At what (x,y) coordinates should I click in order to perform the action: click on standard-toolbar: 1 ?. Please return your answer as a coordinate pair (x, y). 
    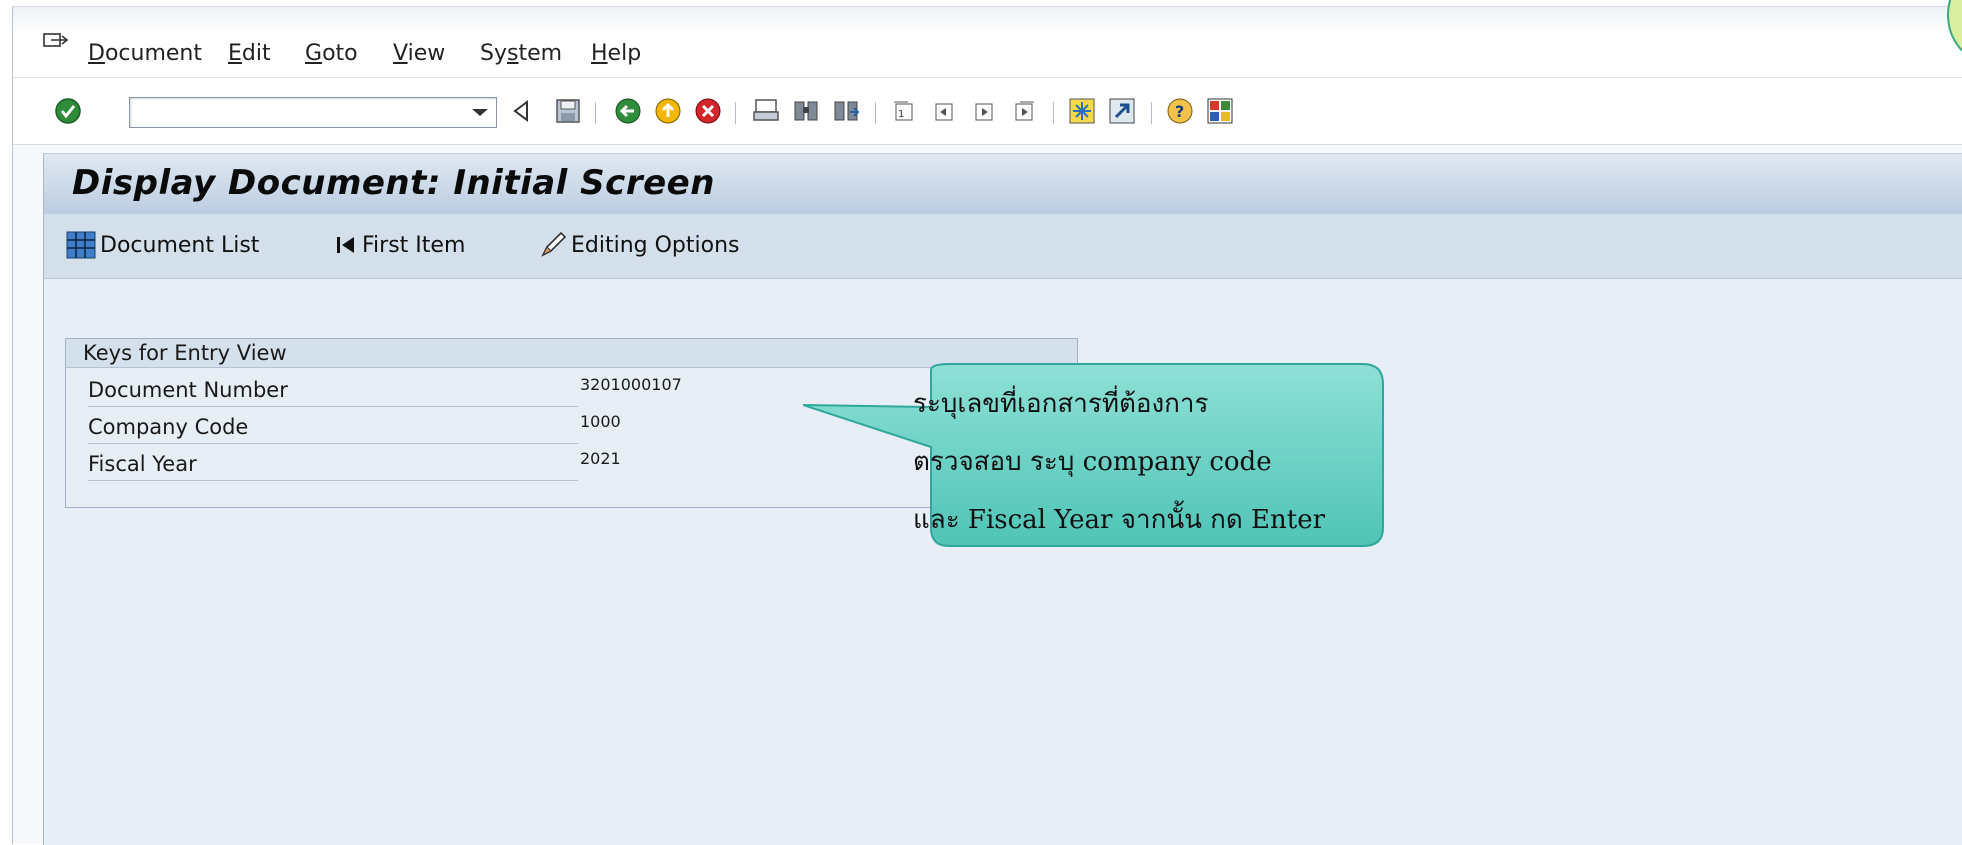
    Looking at the image, I should click on (987, 111).